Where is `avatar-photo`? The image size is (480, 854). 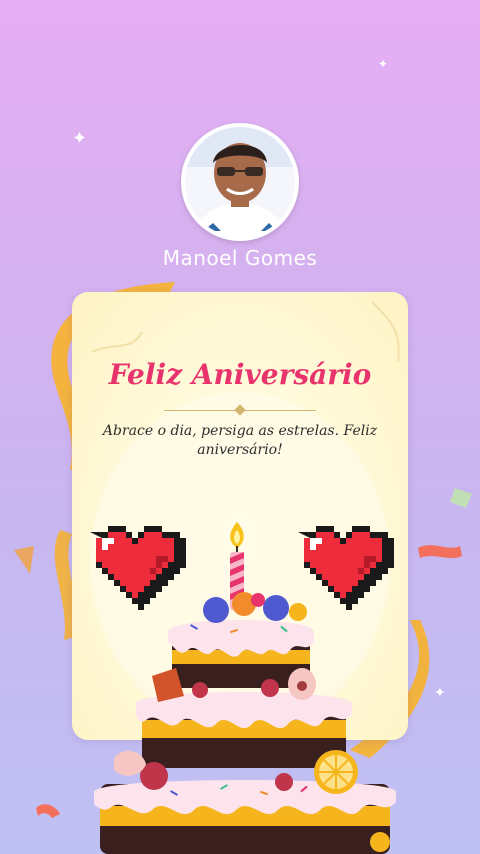
avatar-photo is located at coordinates (240, 182).